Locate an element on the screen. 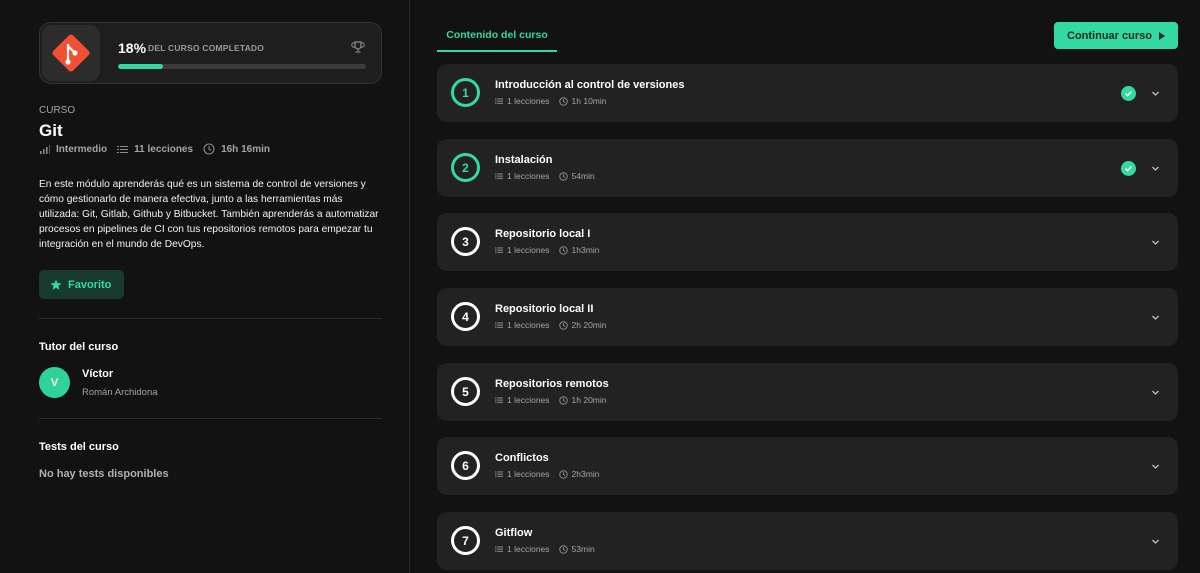 Image resolution: width=1200 pixels, height=573 pixels. git-logo-icon is located at coordinates (71, 53).